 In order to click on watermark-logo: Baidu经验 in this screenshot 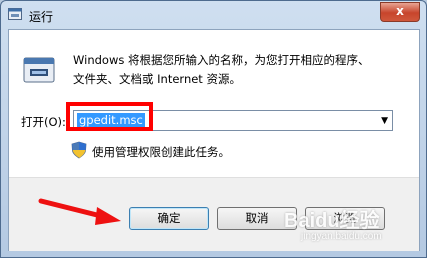, I will do `click(332, 221)`.